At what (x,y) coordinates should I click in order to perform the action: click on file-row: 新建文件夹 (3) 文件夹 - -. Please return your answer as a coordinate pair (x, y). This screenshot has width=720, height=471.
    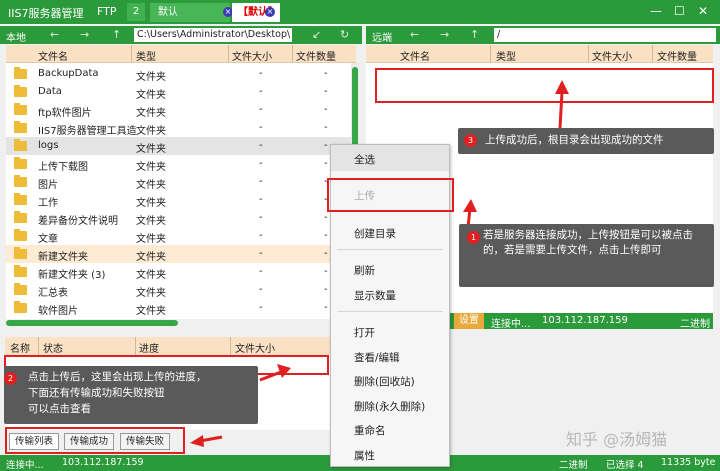
    Looking at the image, I should click on (178, 272).